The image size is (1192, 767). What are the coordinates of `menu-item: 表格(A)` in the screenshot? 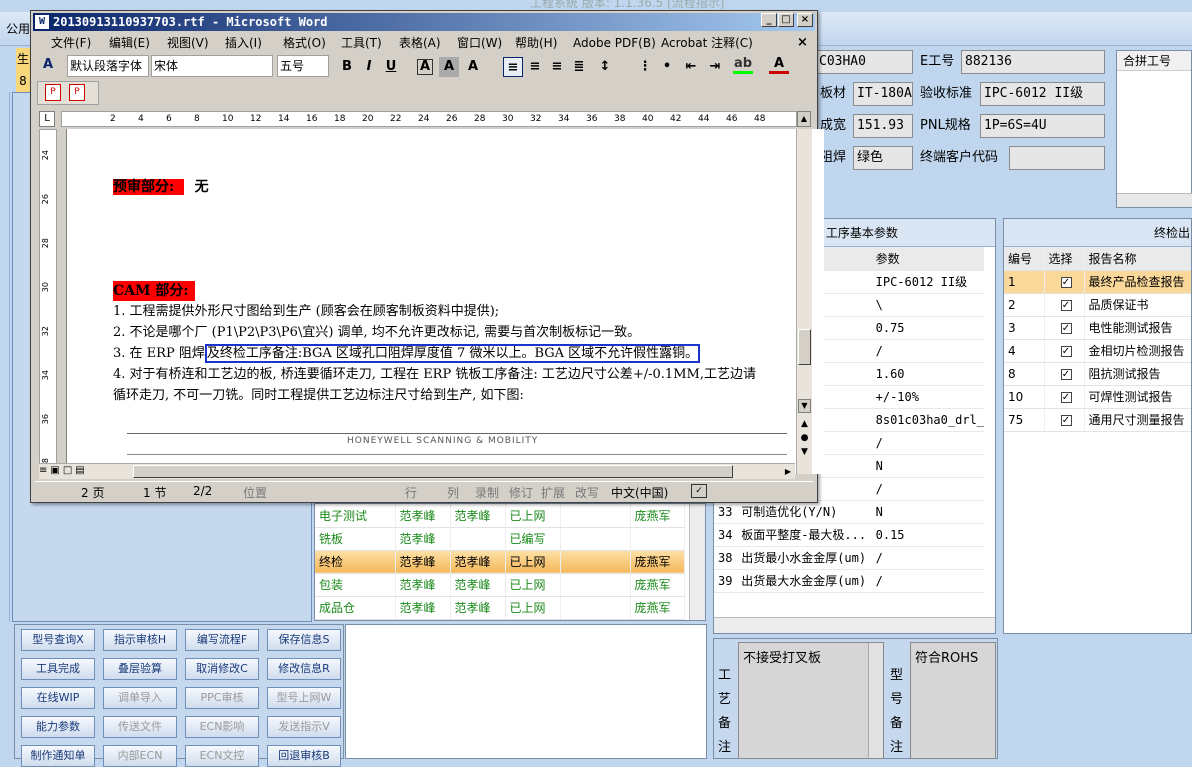 It's located at (420, 43).